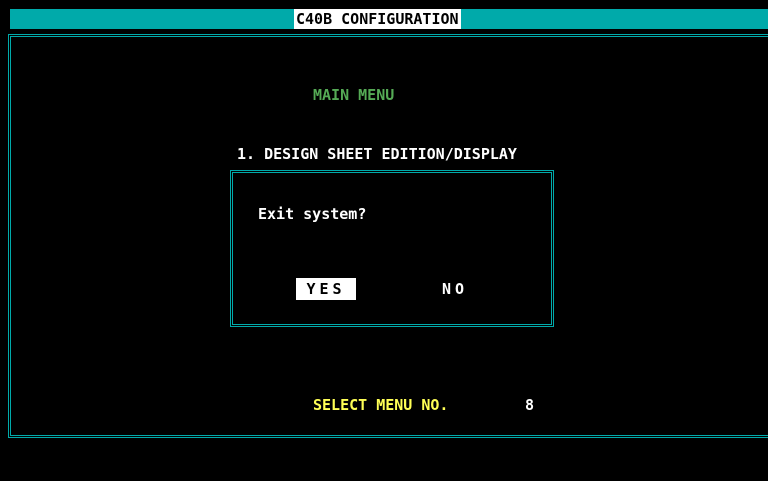 Image resolution: width=768 pixels, height=481 pixels. What do you see at coordinates (381, 405) in the screenshot?
I see `select-menu-label: SELECT MENU NO.` at bounding box center [381, 405].